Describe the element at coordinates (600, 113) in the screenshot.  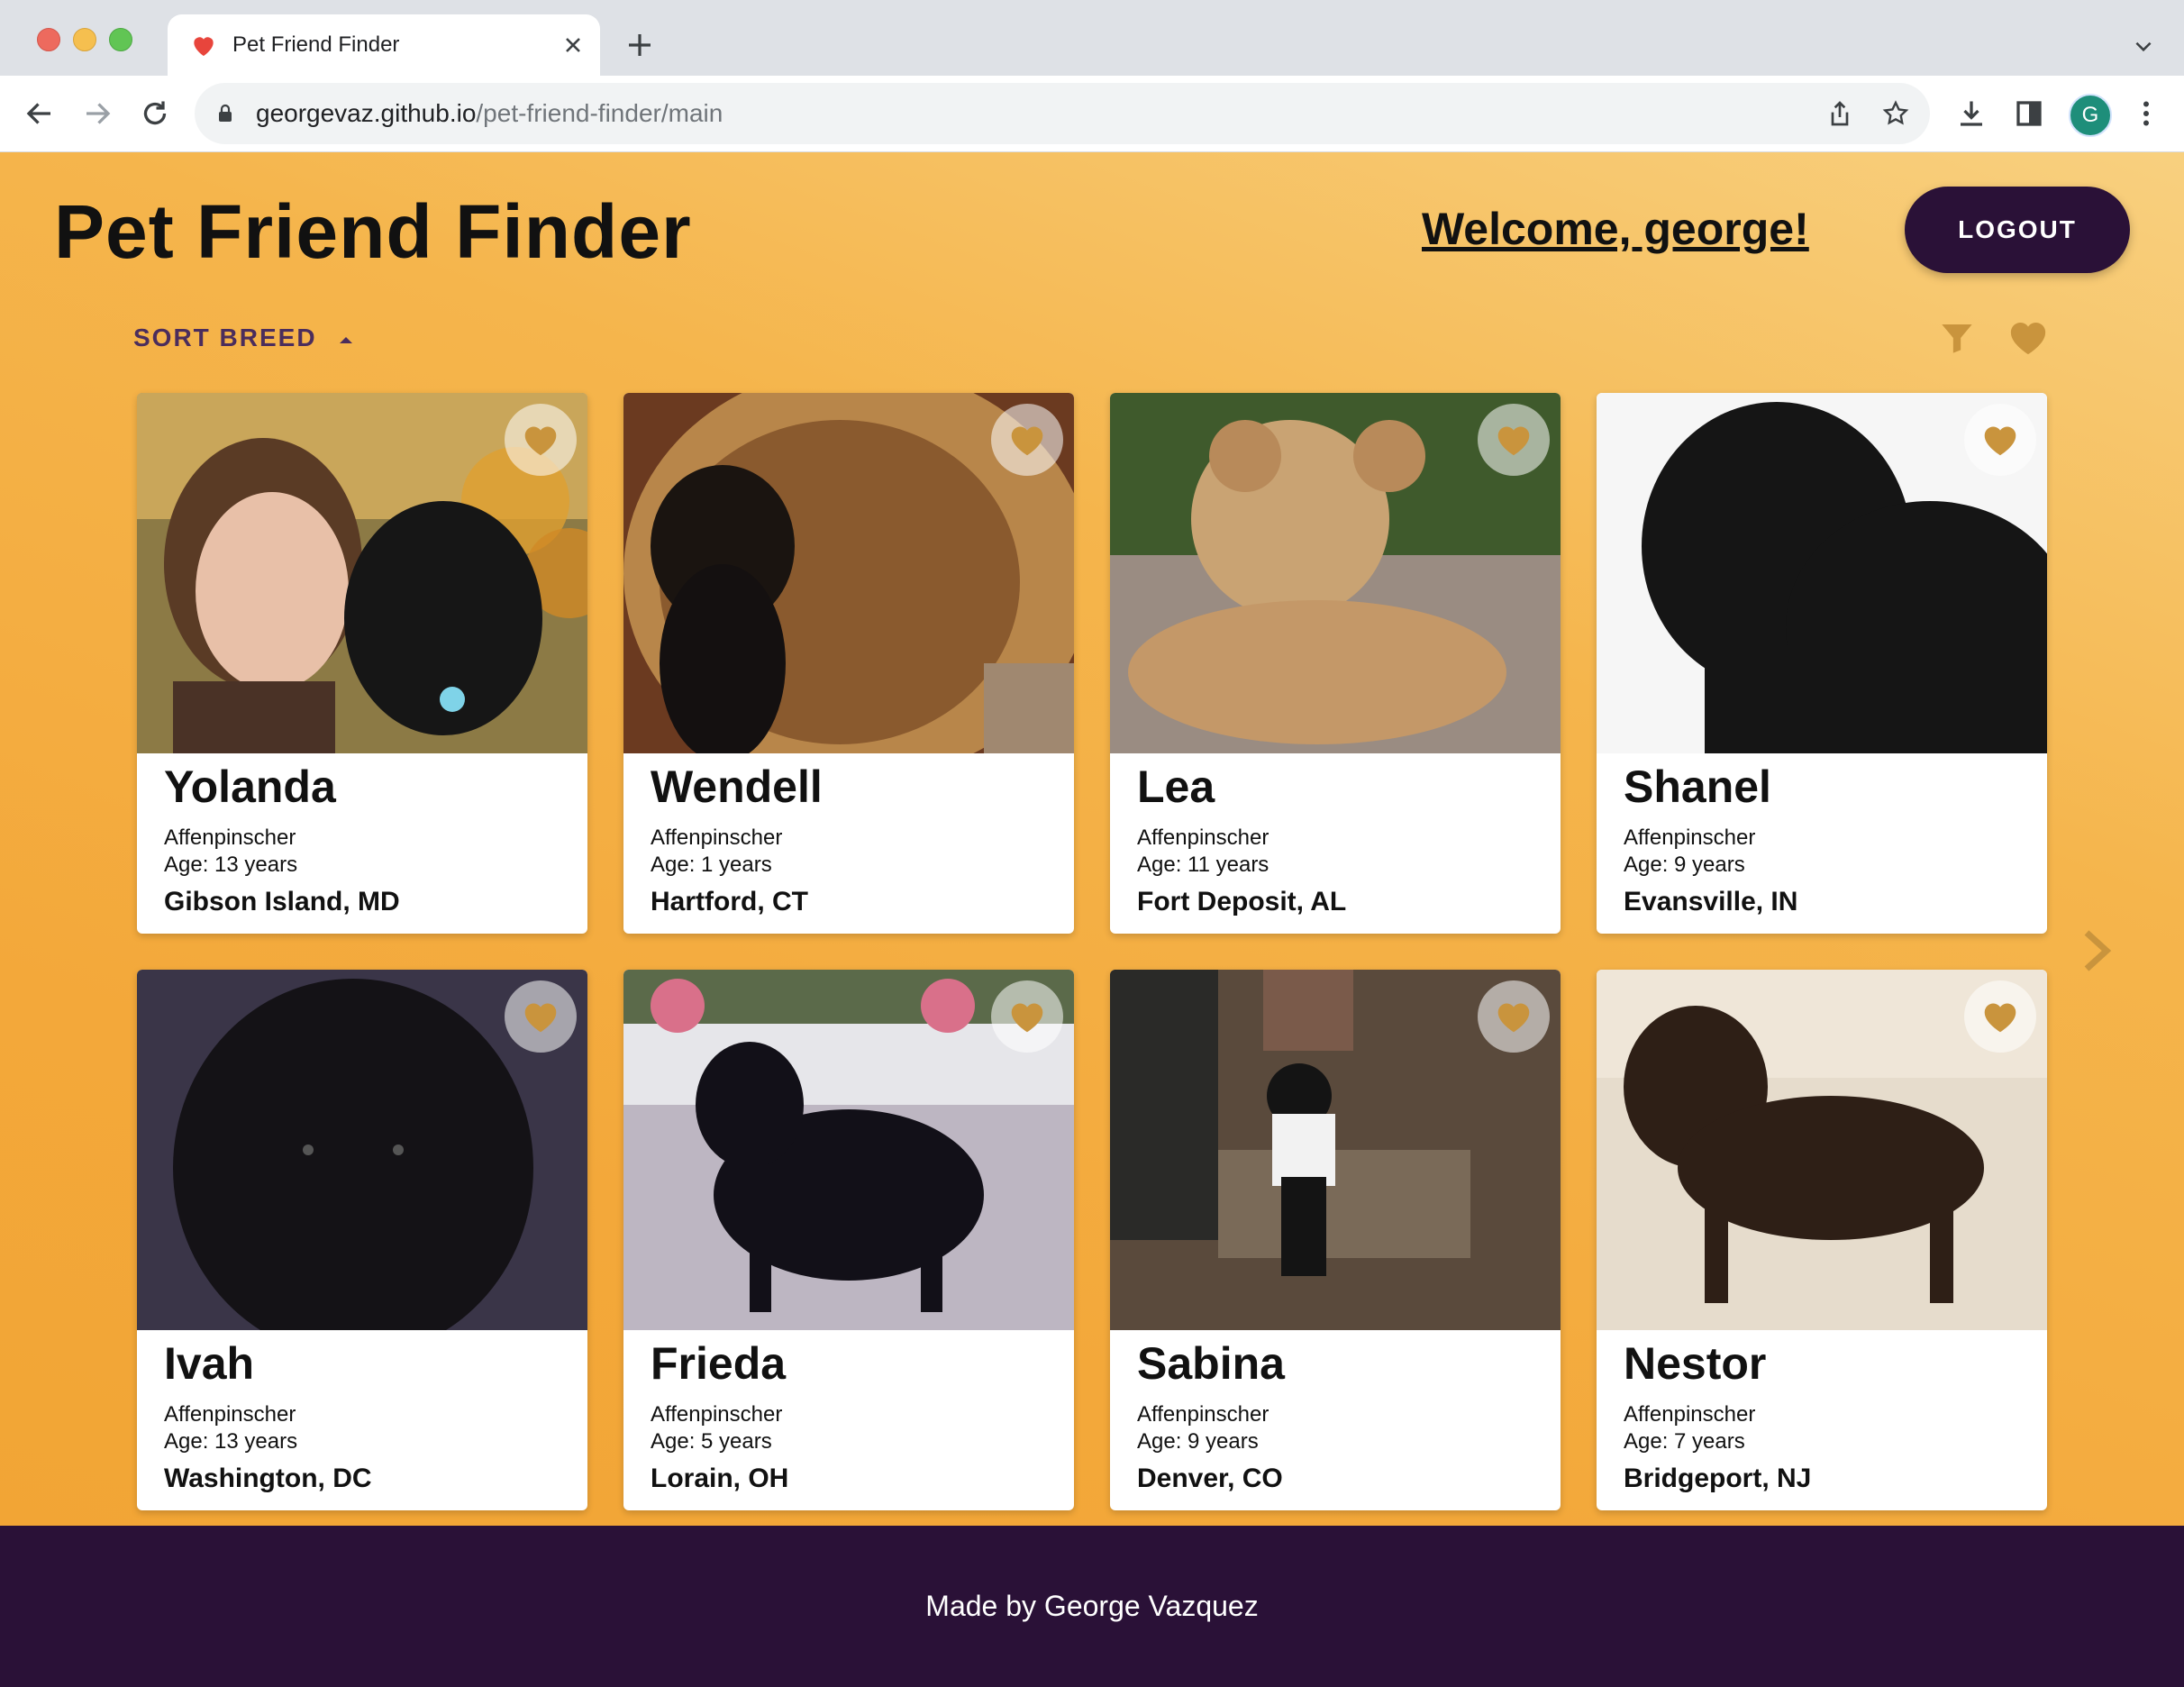
I see `url-path: /pet-friend-finder/main` at that location.